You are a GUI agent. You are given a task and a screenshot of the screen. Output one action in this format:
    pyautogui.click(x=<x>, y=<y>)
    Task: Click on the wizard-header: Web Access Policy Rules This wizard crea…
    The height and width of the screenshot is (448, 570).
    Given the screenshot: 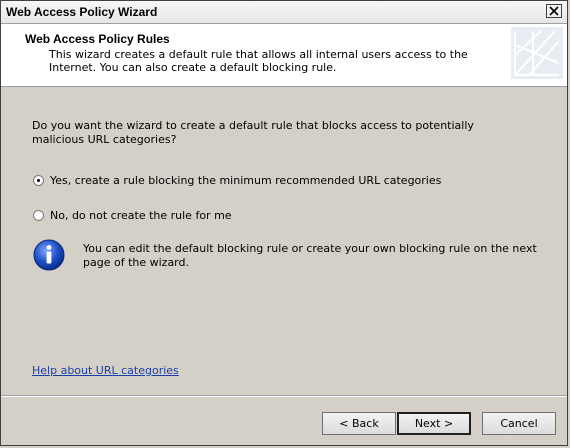 What is the action you would take?
    pyautogui.click(x=284, y=55)
    